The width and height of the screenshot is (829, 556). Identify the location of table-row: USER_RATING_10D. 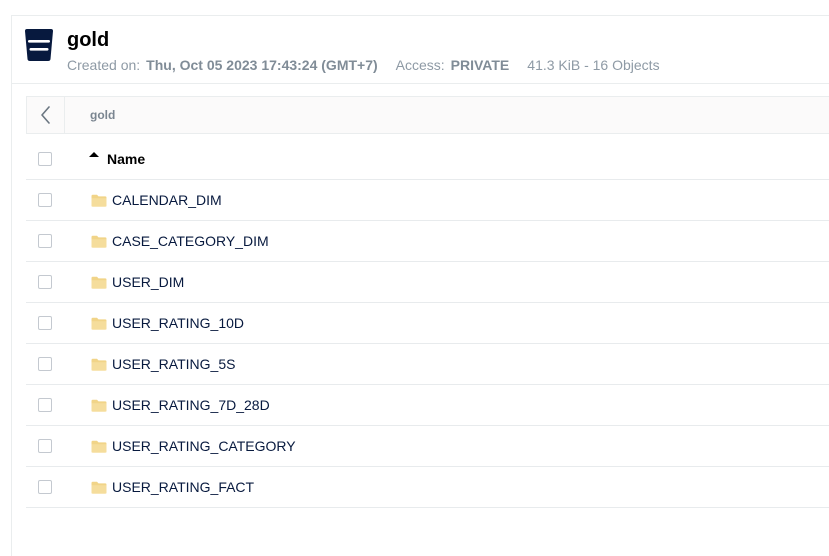
(427, 323).